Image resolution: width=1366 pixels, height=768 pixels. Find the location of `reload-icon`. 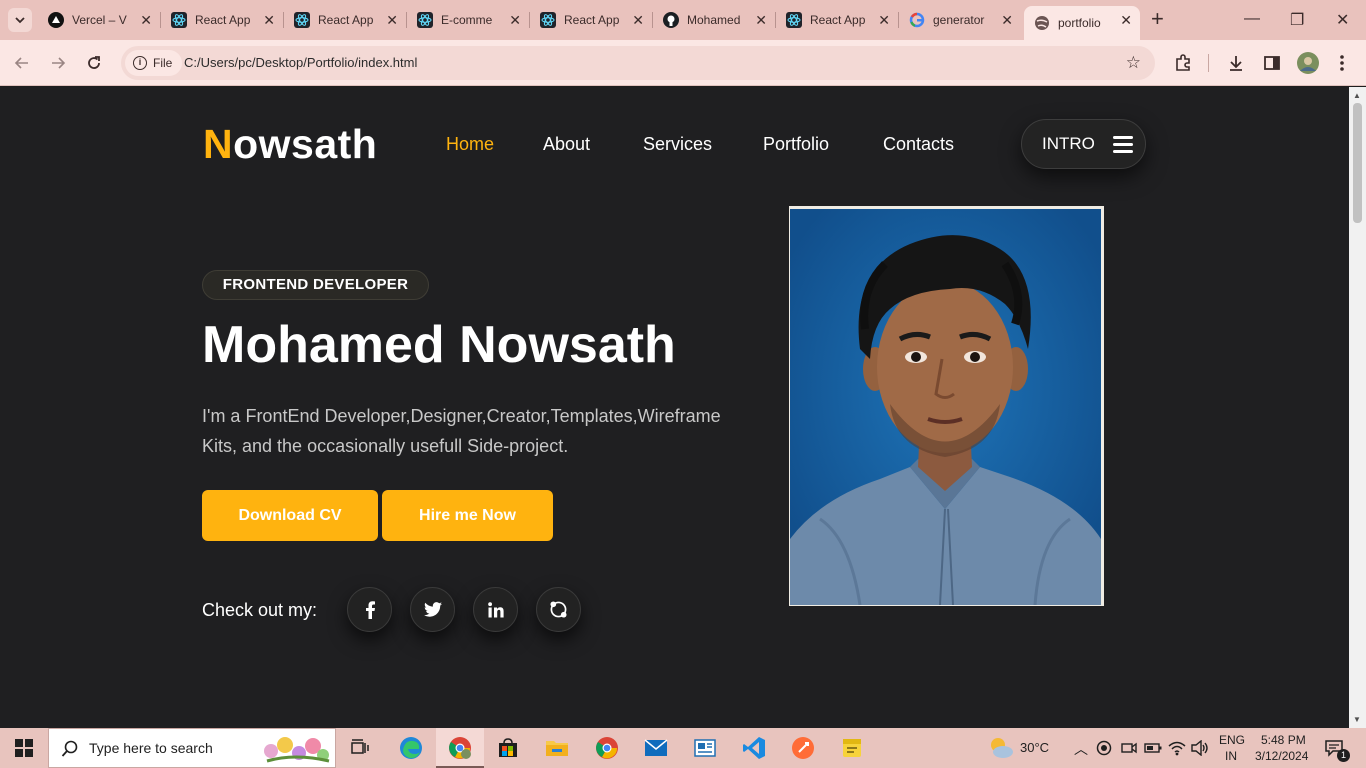

reload-icon is located at coordinates (94, 62).